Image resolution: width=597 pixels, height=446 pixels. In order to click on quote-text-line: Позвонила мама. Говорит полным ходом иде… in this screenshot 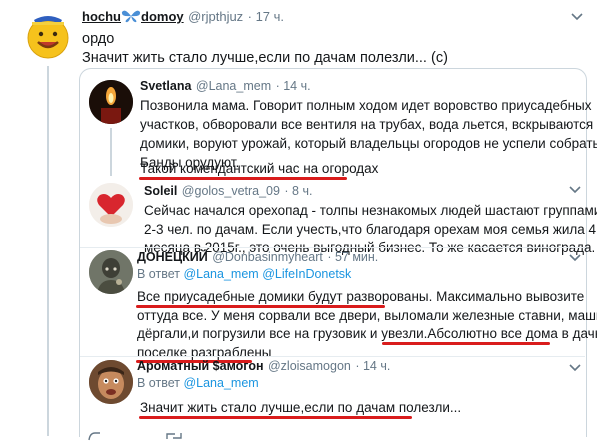, I will do `click(366, 105)`.